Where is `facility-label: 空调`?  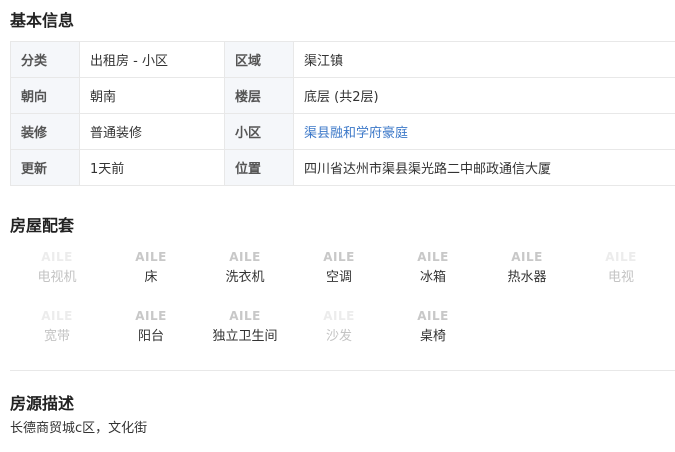
facility-label: 空调 is located at coordinates (338, 277).